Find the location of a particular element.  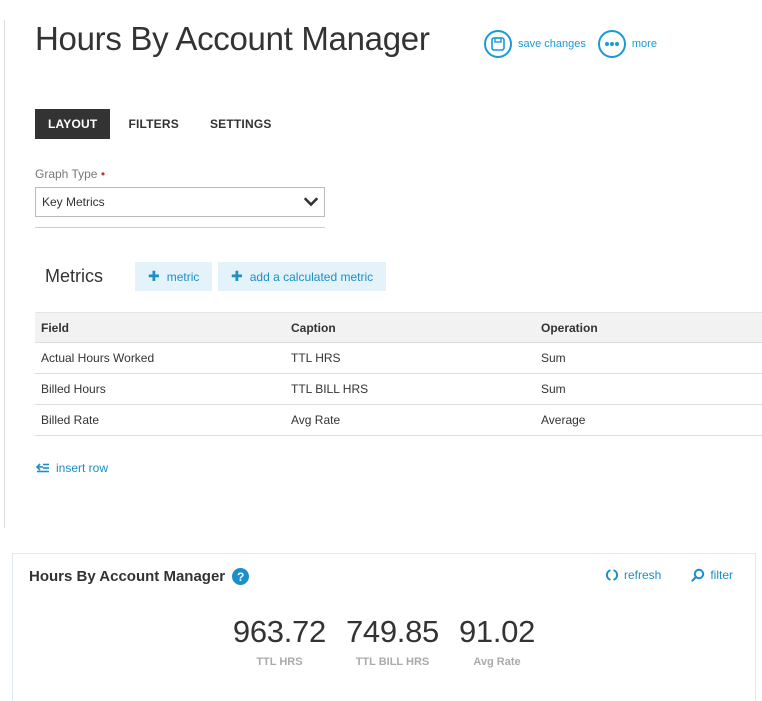

stat-value: 749.85 is located at coordinates (392, 631).